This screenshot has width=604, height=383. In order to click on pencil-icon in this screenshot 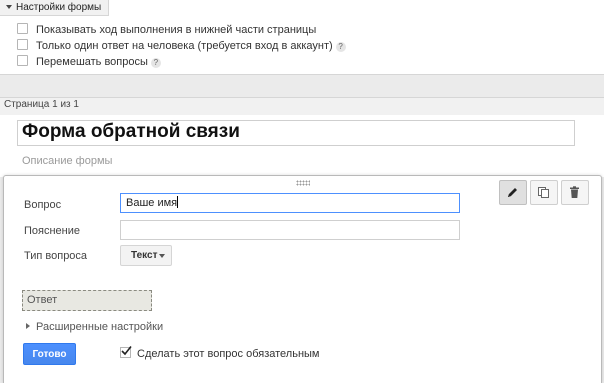, I will do `click(512, 192)`.